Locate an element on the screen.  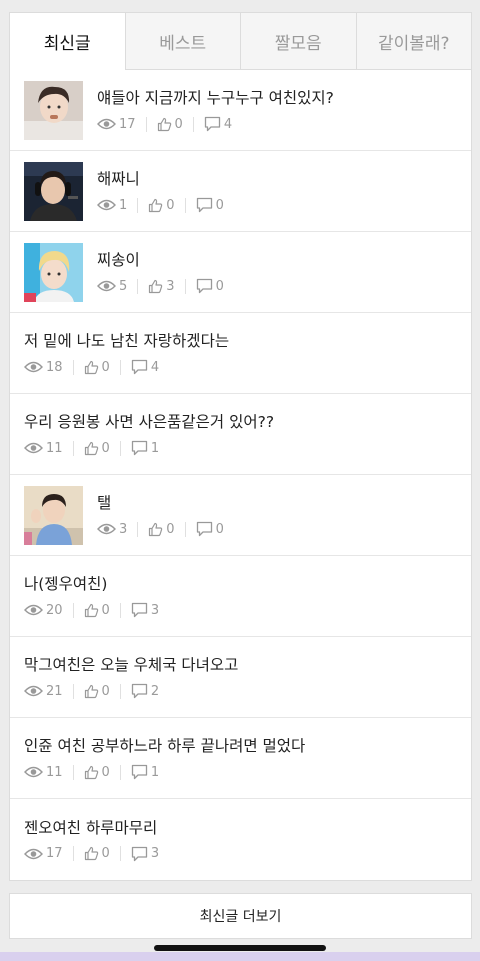
post-stats: 11 0 1 is located at coordinates (164, 772).